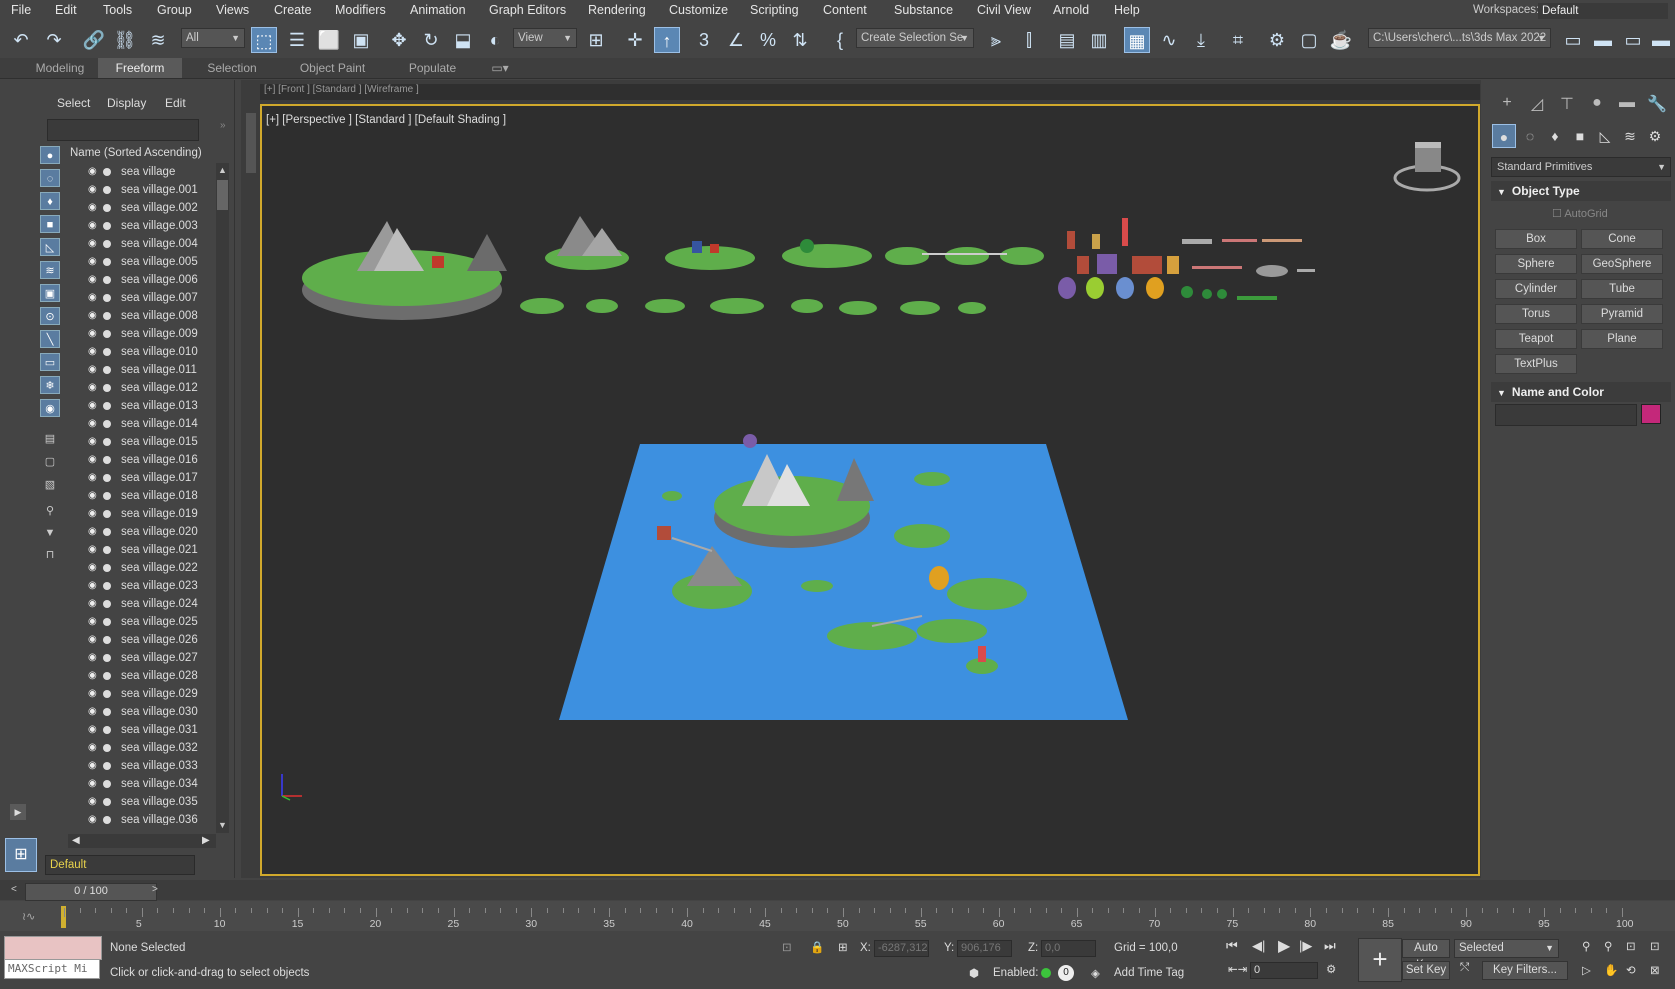  What do you see at coordinates (264, 40) in the screenshot?
I see `select-object-icon: ⬚` at bounding box center [264, 40].